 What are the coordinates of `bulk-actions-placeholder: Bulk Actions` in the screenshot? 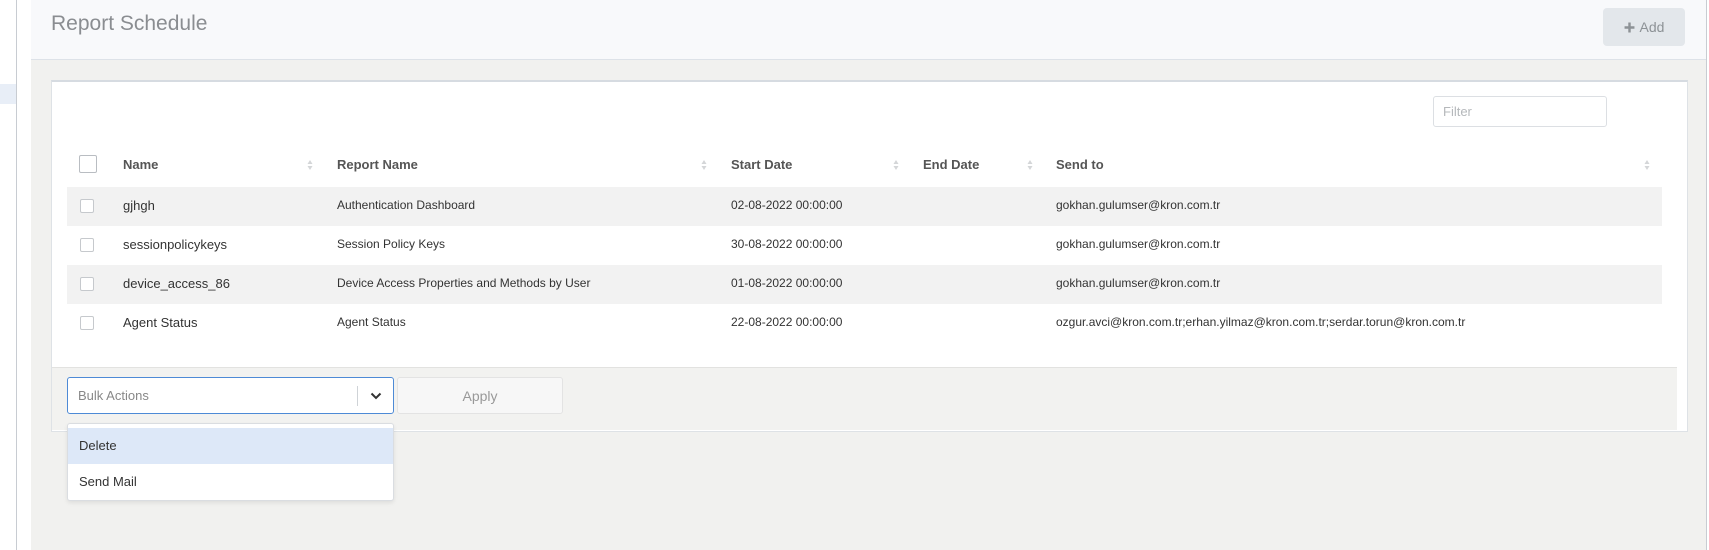 It's located at (113, 395).